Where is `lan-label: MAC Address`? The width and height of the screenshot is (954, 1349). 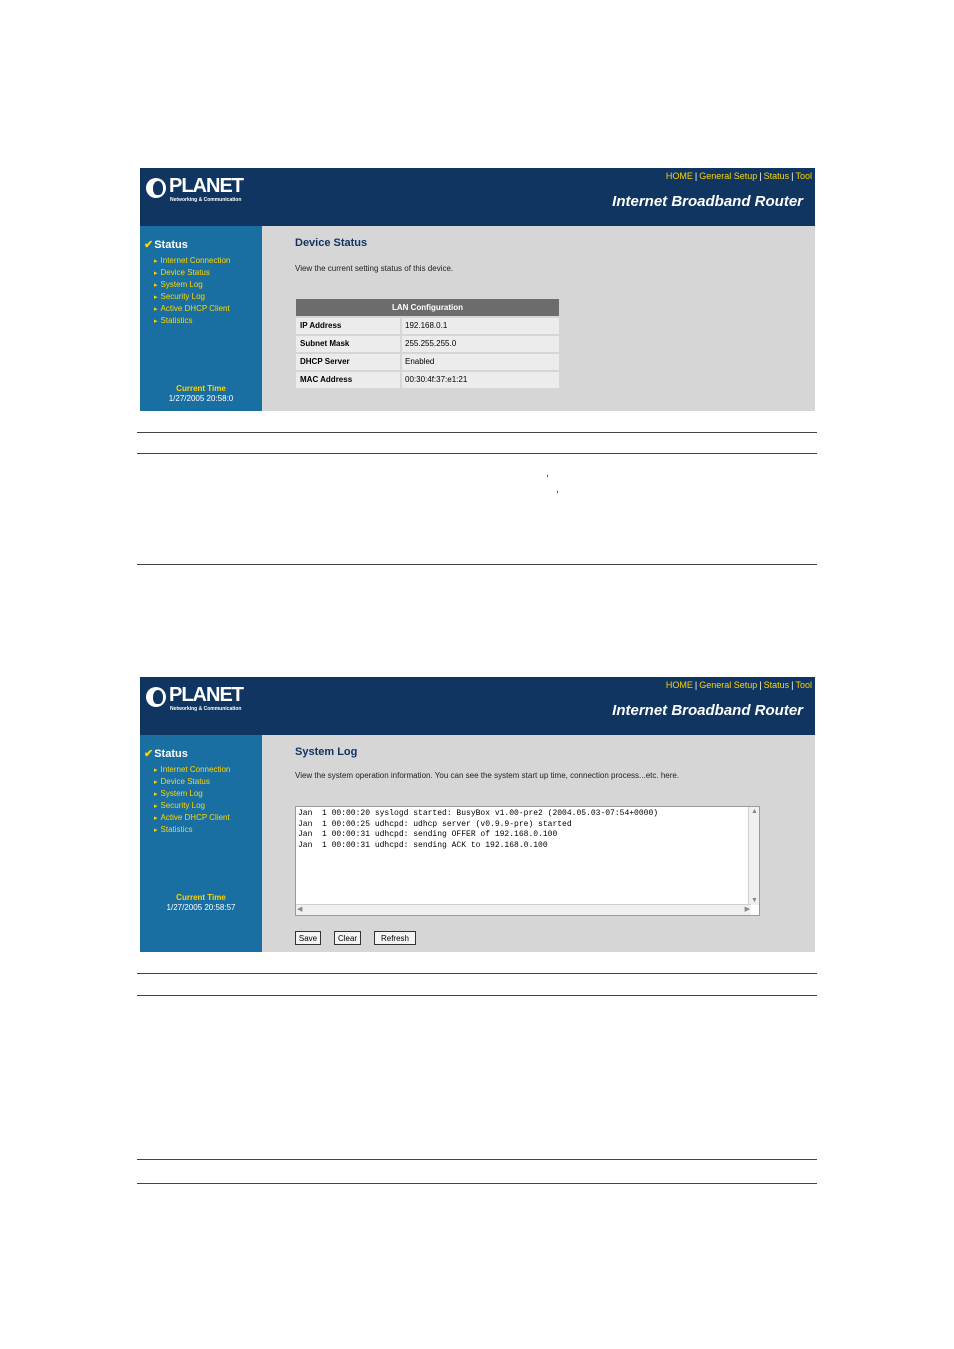 lan-label: MAC Address is located at coordinates (348, 380).